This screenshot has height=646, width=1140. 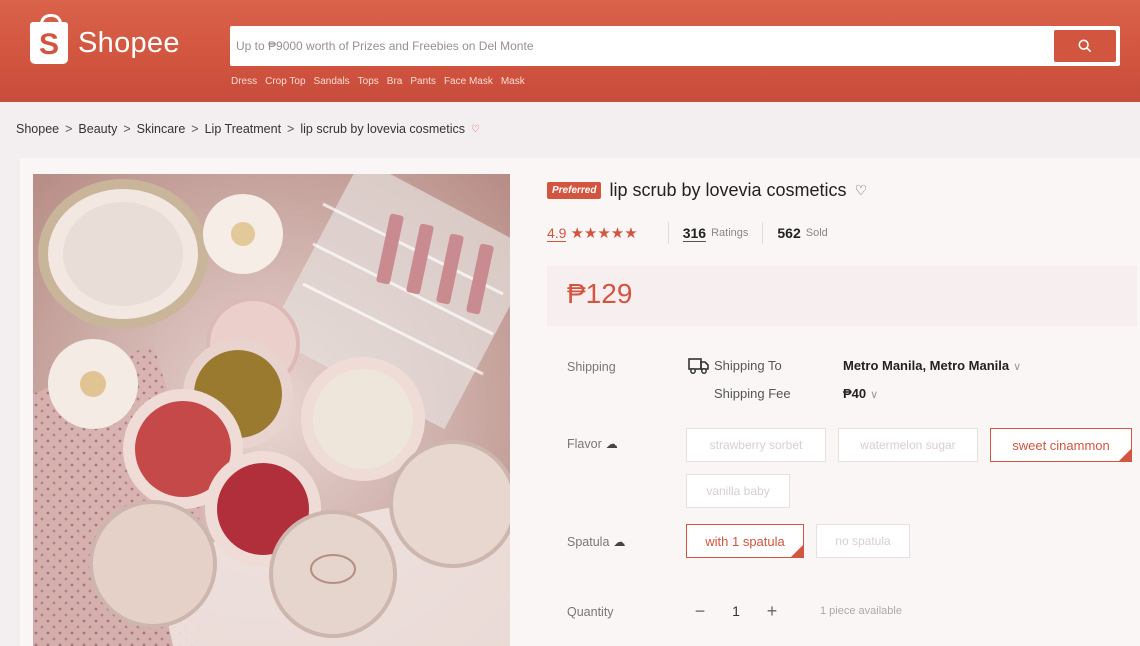 I want to click on stock-available: 1 piece available, so click(x=861, y=611).